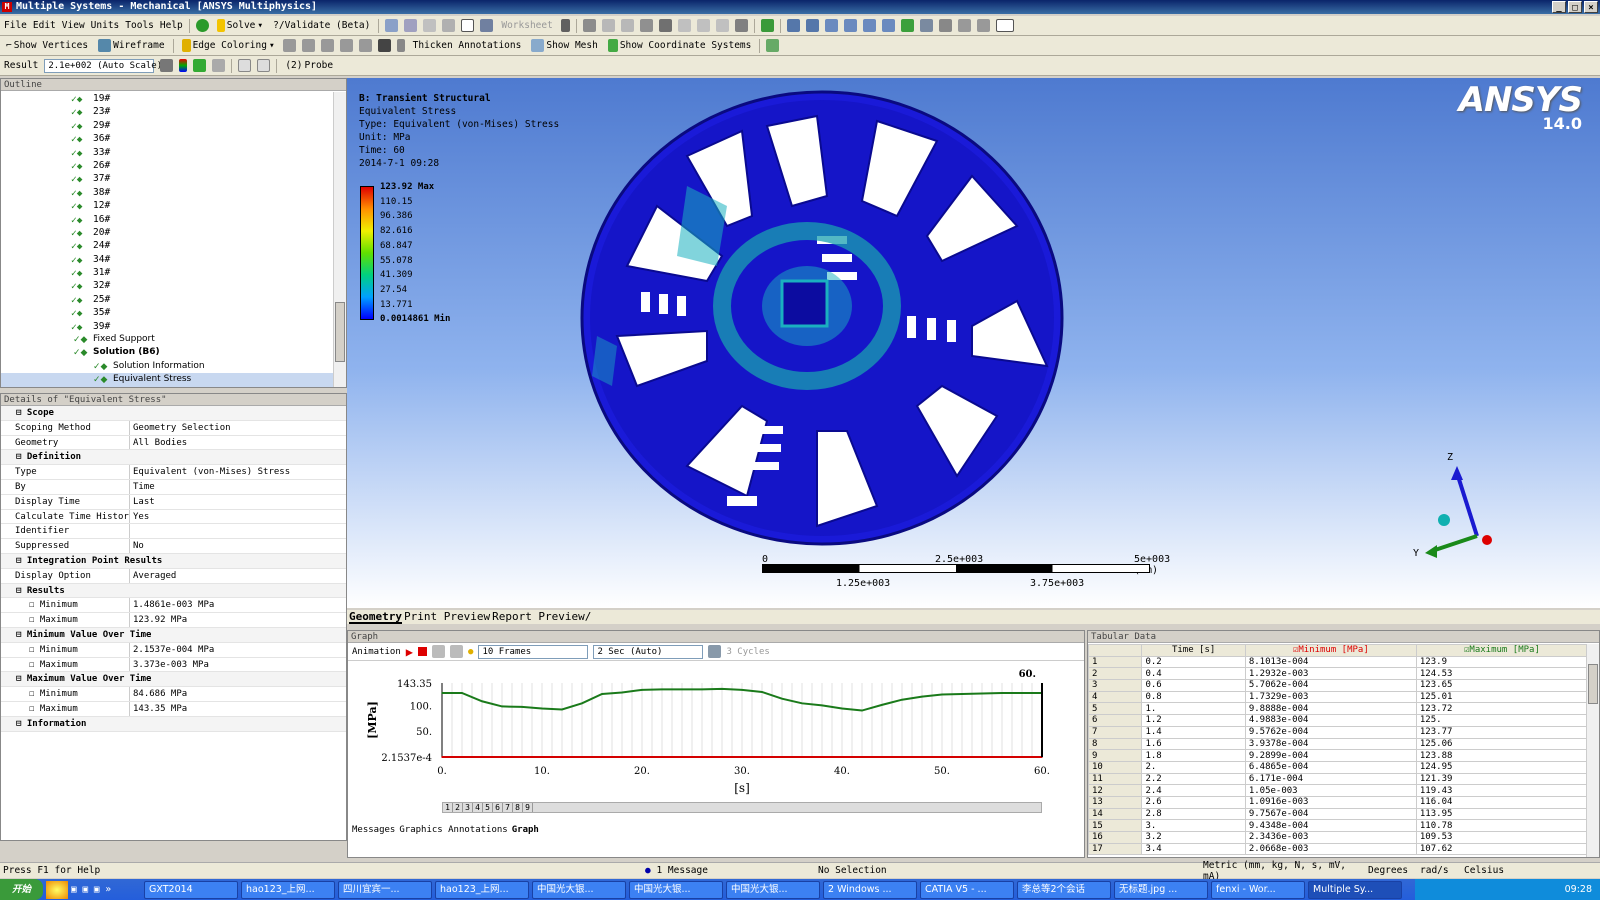 Image resolution: width=1600 pixels, height=900 pixels. I want to click on table-row: 1 0.2 8.1013e-004 123.9, so click(1338, 662).